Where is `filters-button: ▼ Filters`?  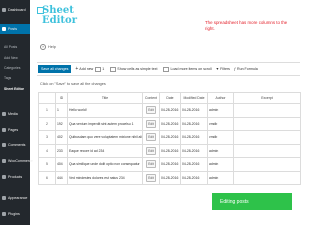 filters-button: ▼ Filters is located at coordinates (223, 69).